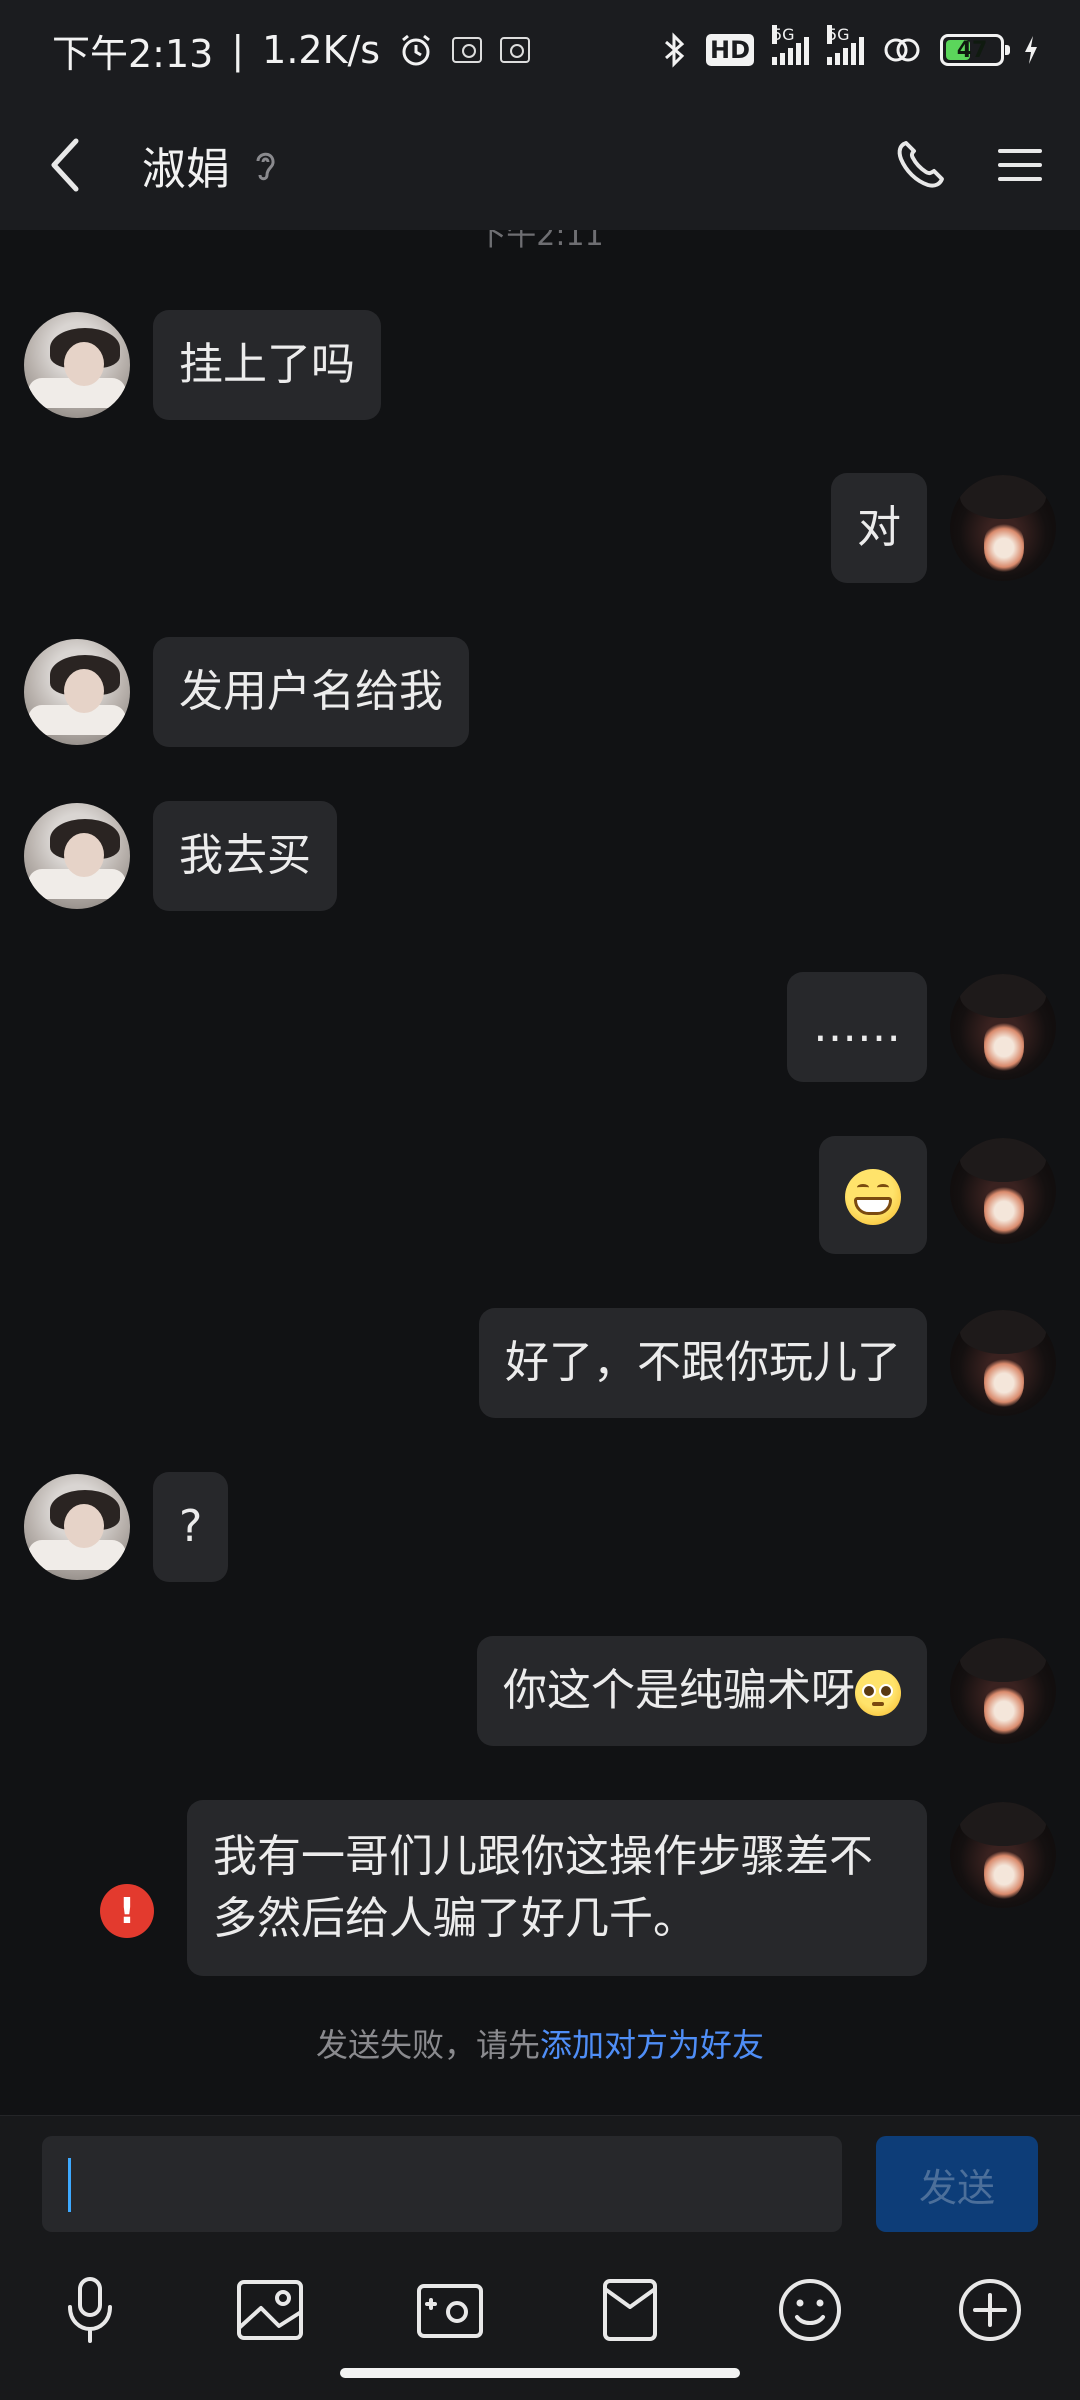 This screenshot has height=2400, width=1080. What do you see at coordinates (455, 1918) in the screenshot?
I see `message-text-line: 多然后给人骗了好几千。` at bounding box center [455, 1918].